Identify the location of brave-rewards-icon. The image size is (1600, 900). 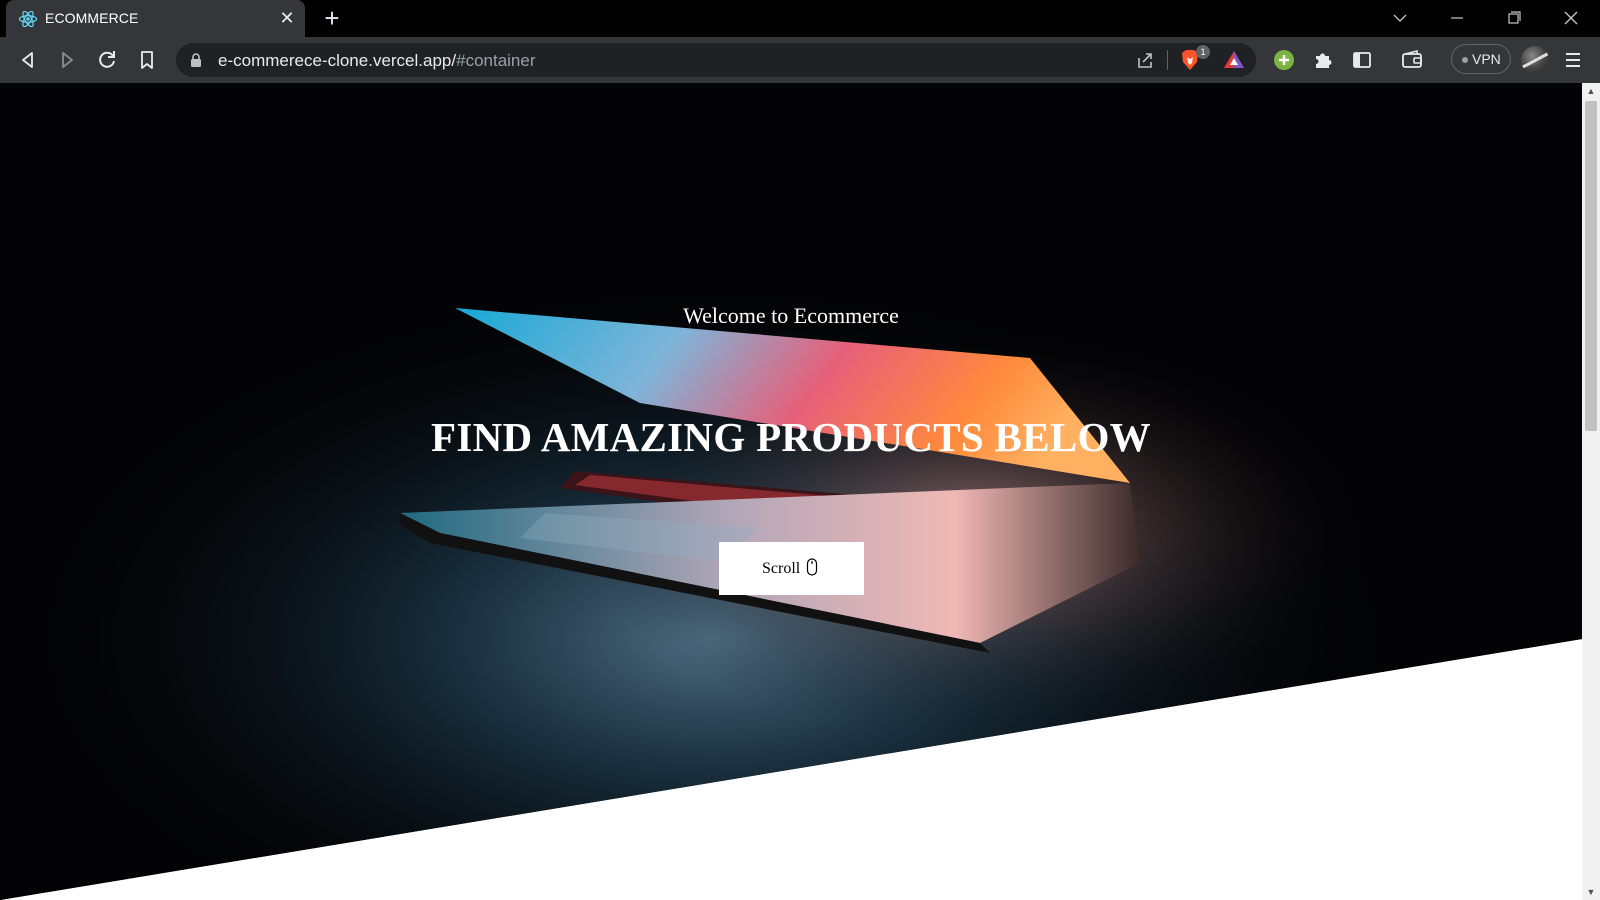
(1234, 60).